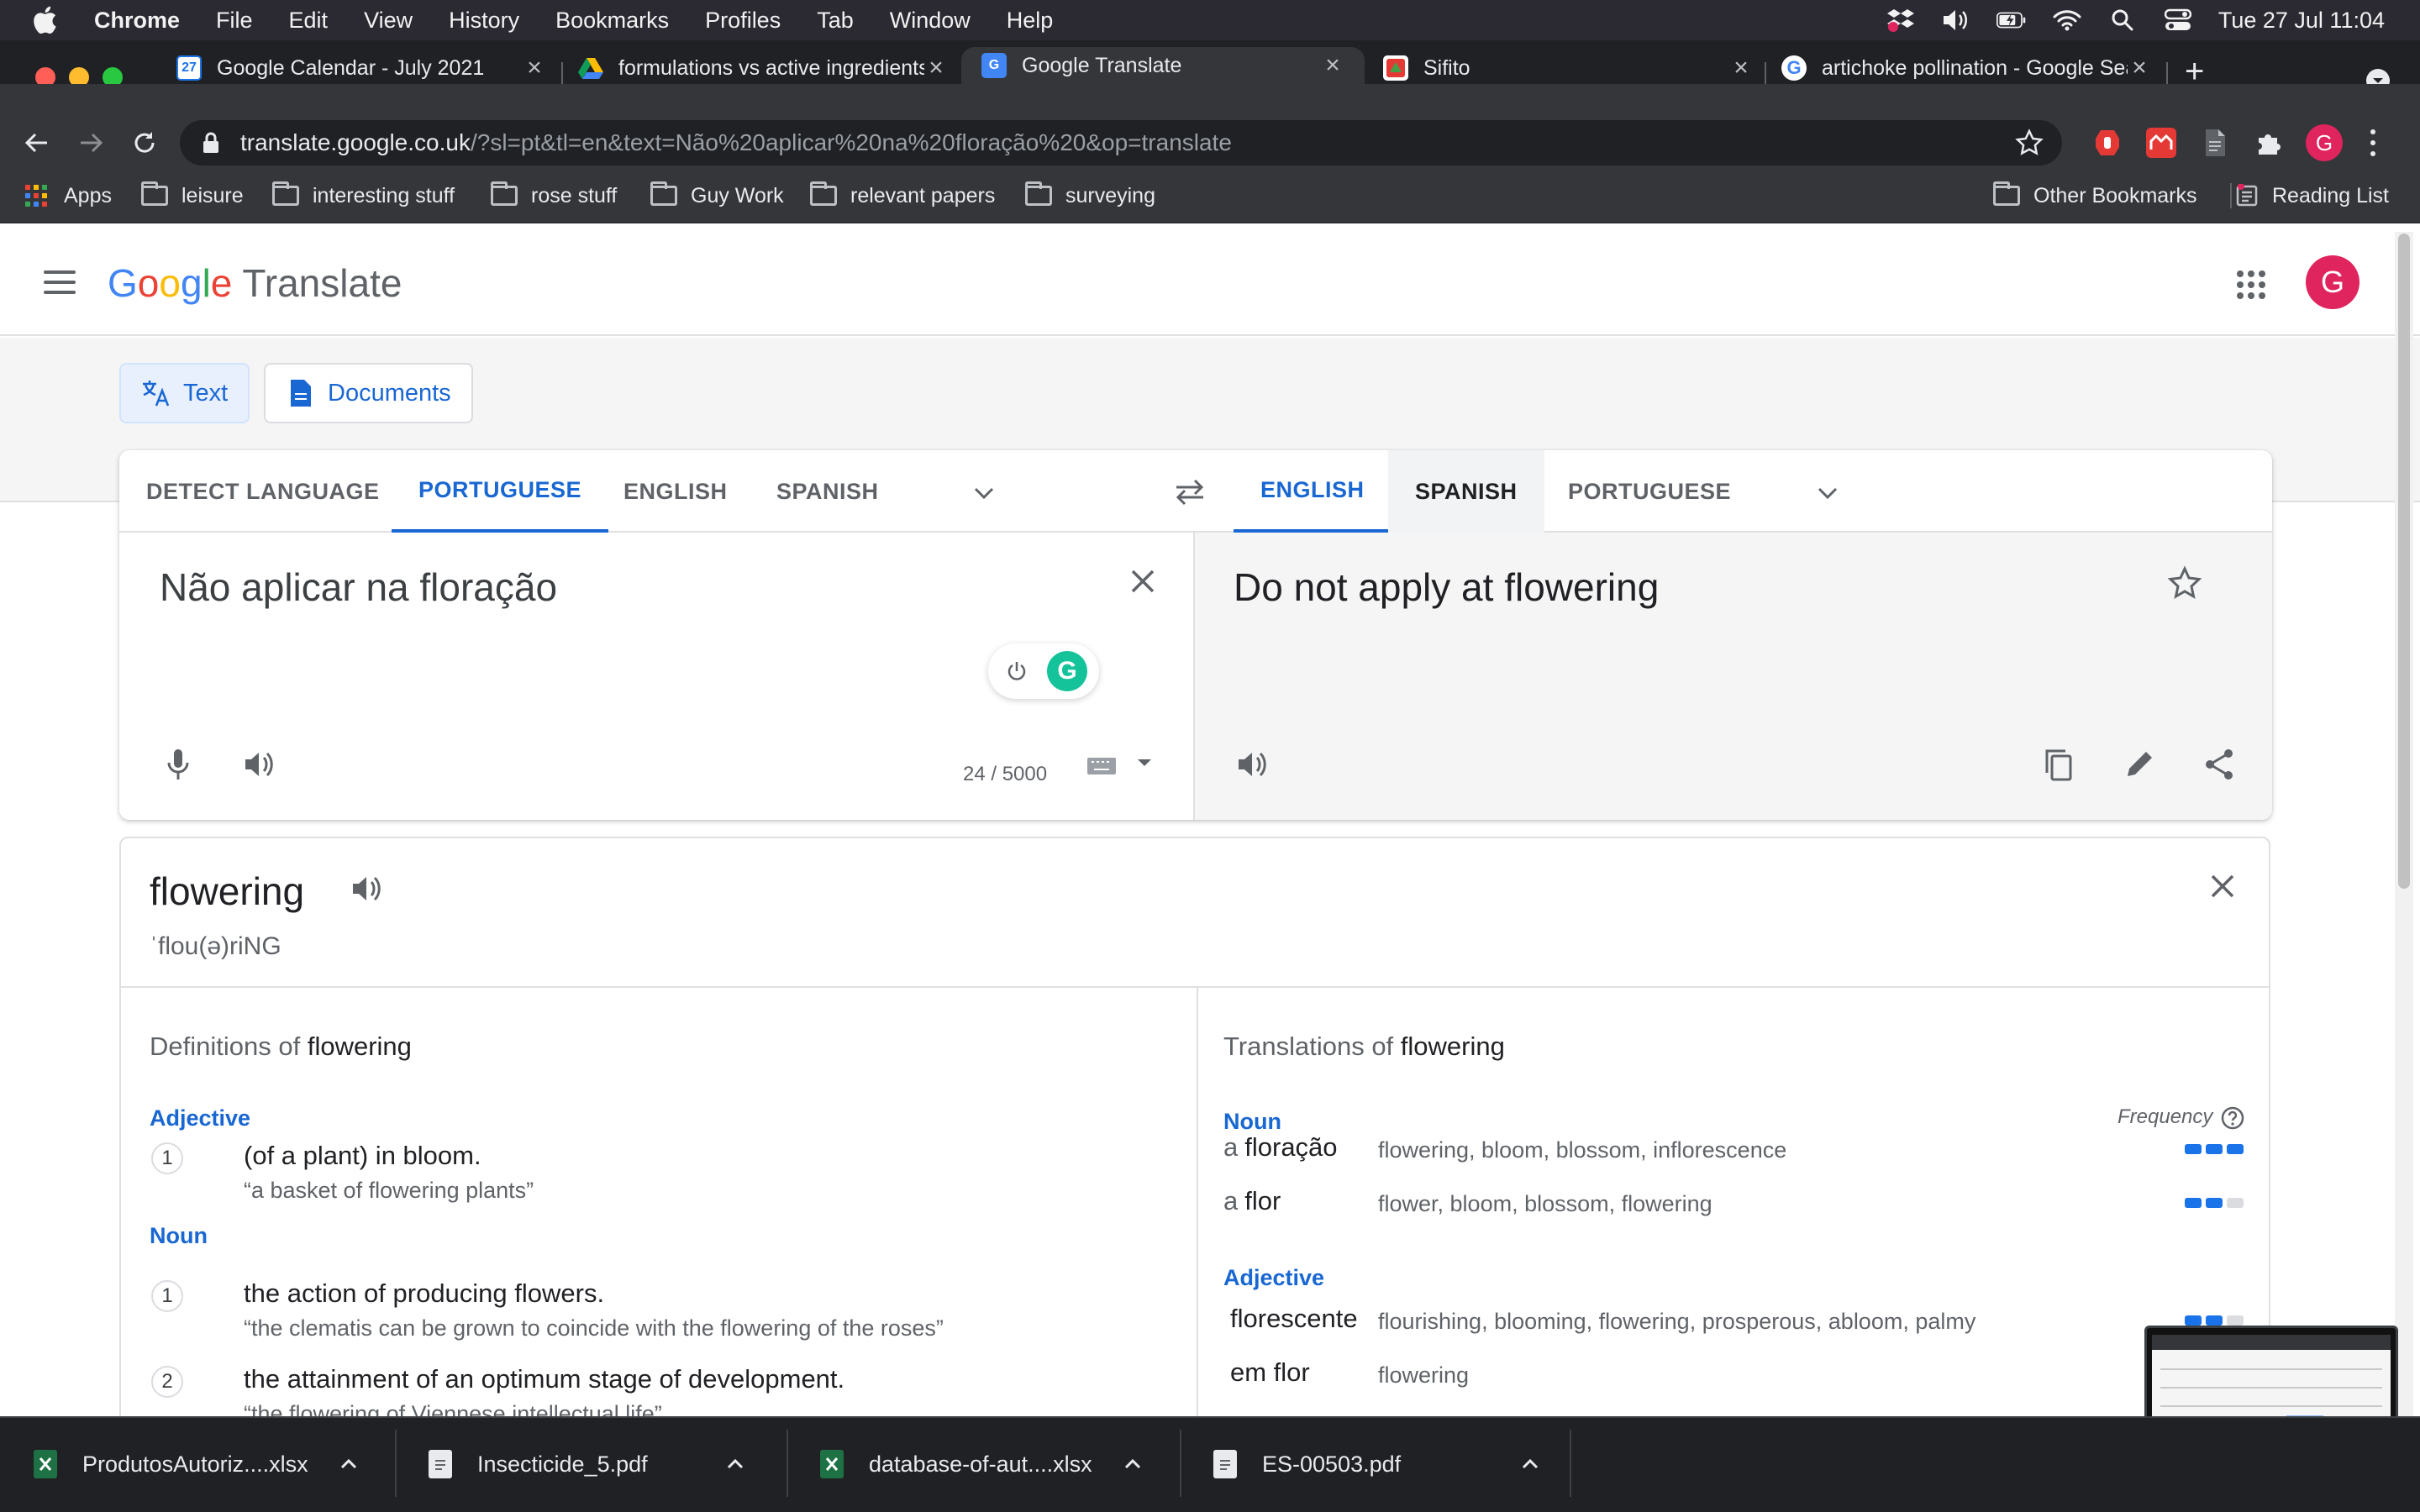  What do you see at coordinates (367, 888) in the screenshot?
I see `dictionary-listen-icon` at bounding box center [367, 888].